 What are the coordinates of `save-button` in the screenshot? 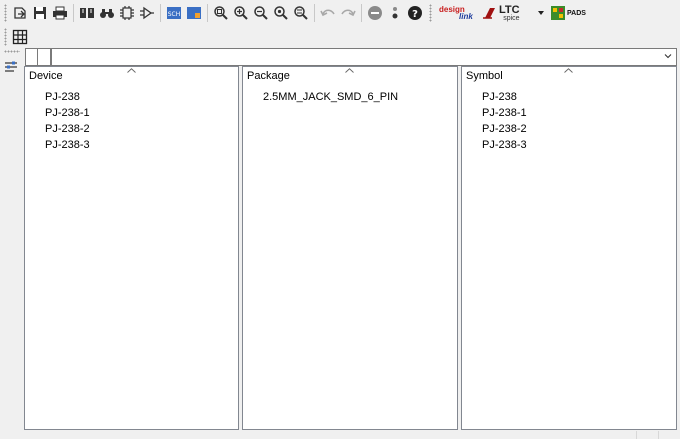 It's located at (40, 13).